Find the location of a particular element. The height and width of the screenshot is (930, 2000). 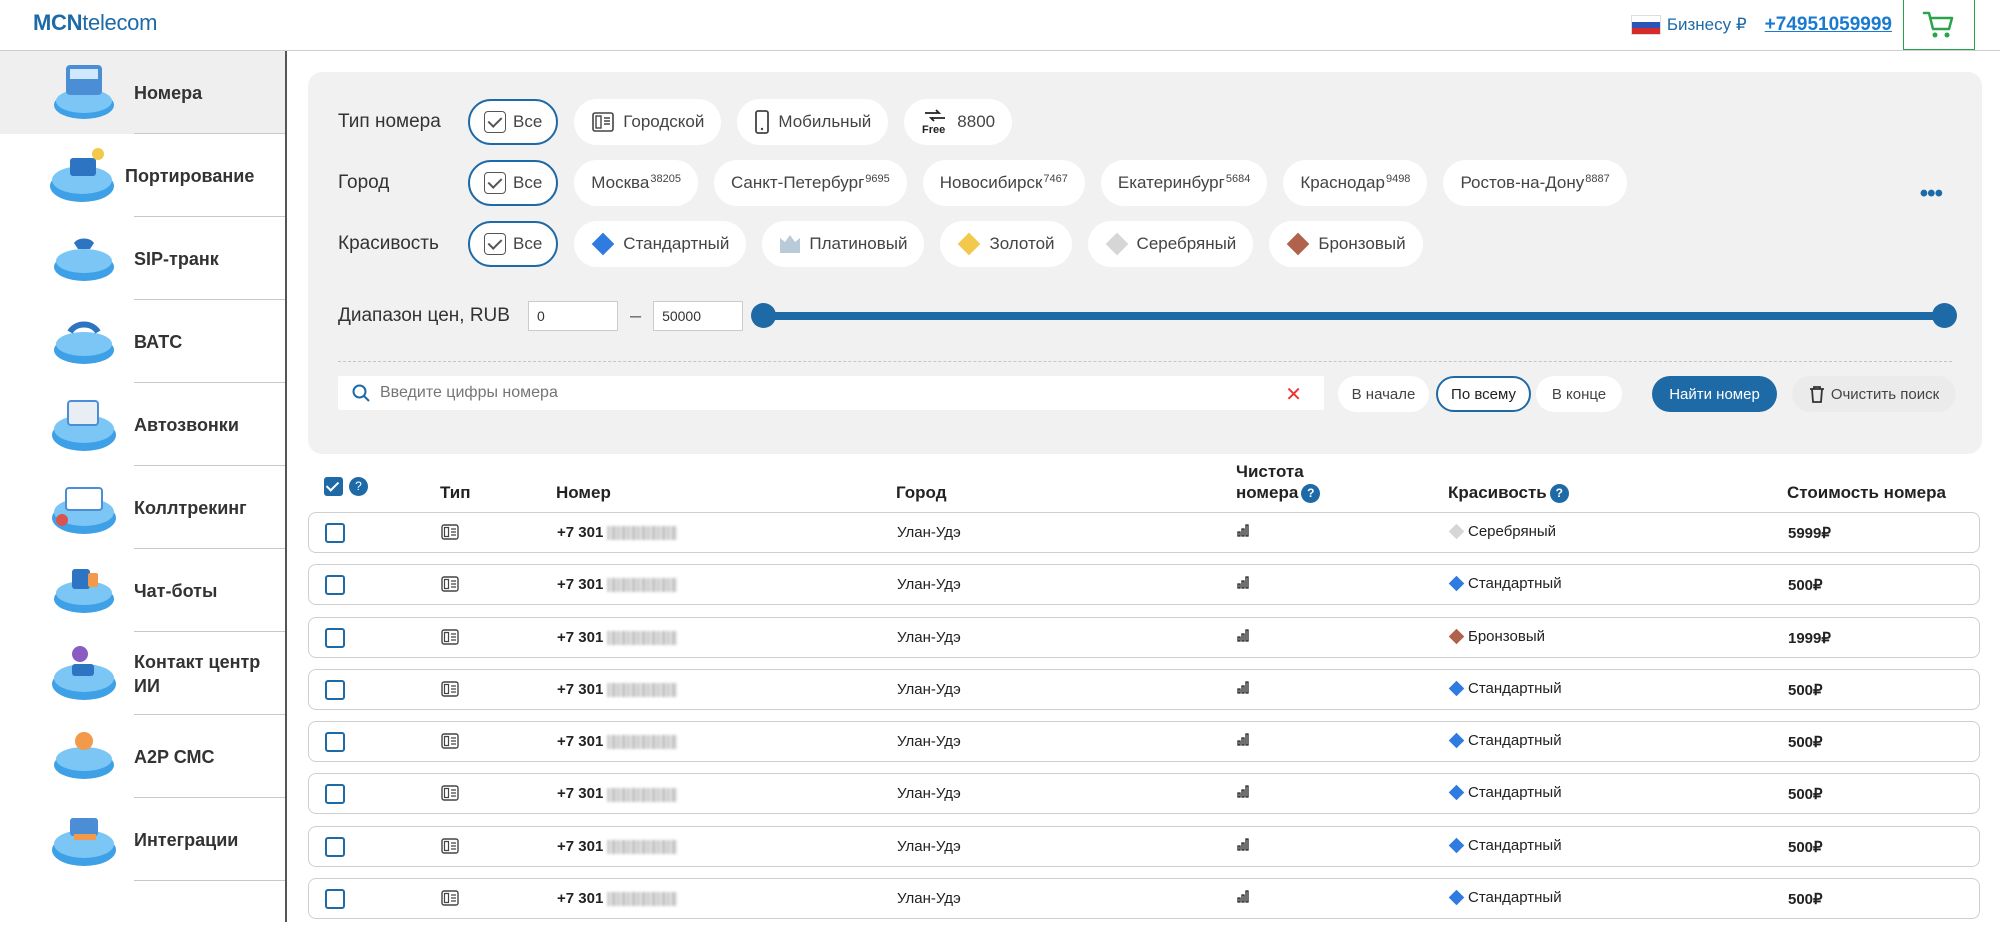

beauty-cell: Стандартный is located at coordinates (1505, 792).